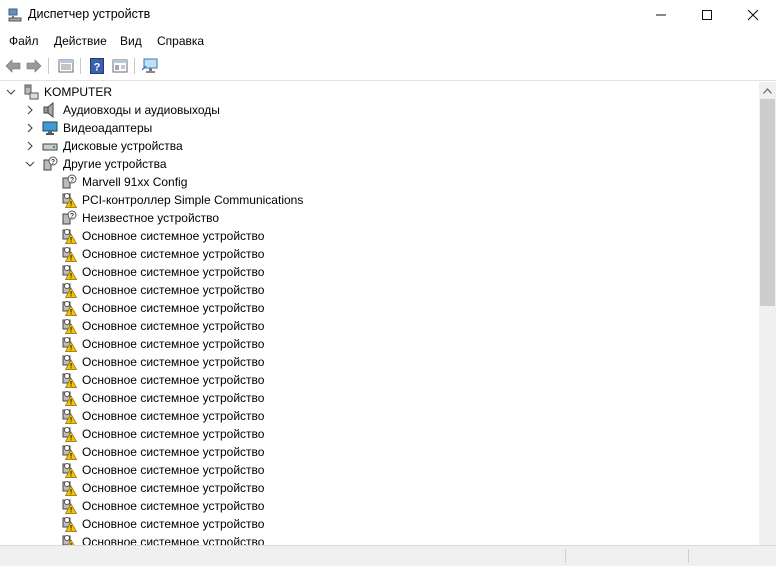 This screenshot has width=776, height=566. I want to click on properties-icon, so click(66, 66).